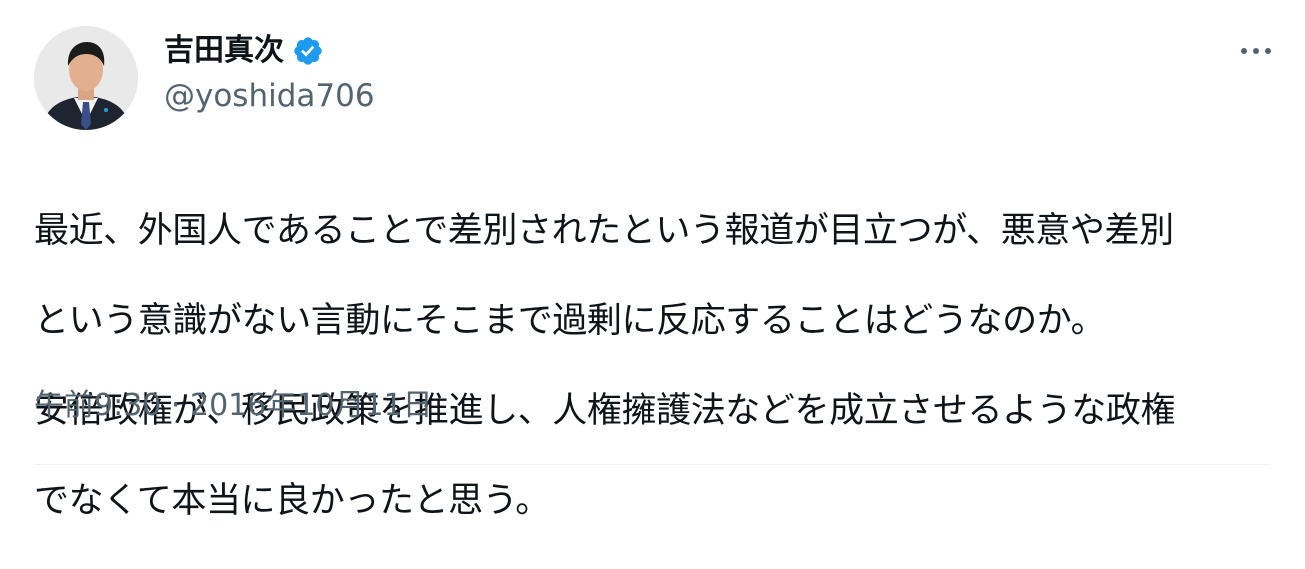 This screenshot has width=1305, height=569. I want to click on author-name-row: 吉田真次, so click(244, 51).